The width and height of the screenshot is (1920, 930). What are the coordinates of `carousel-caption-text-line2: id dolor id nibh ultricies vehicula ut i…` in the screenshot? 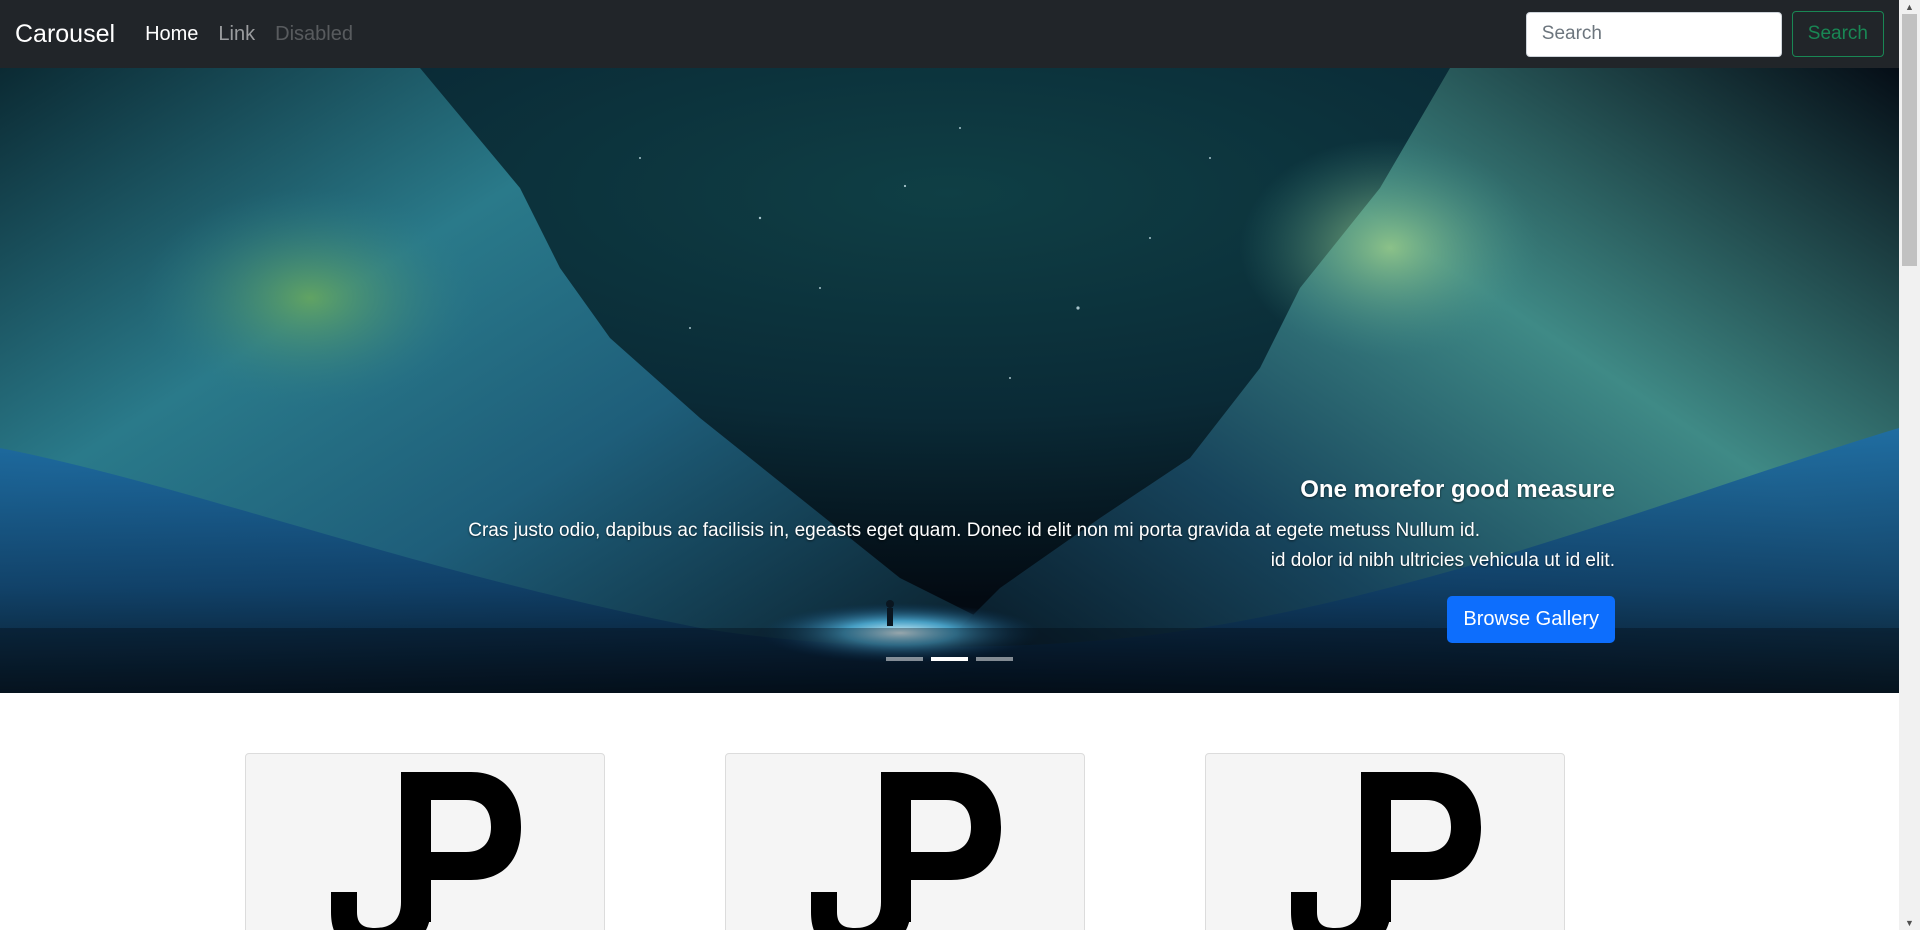 It's located at (1442, 560).